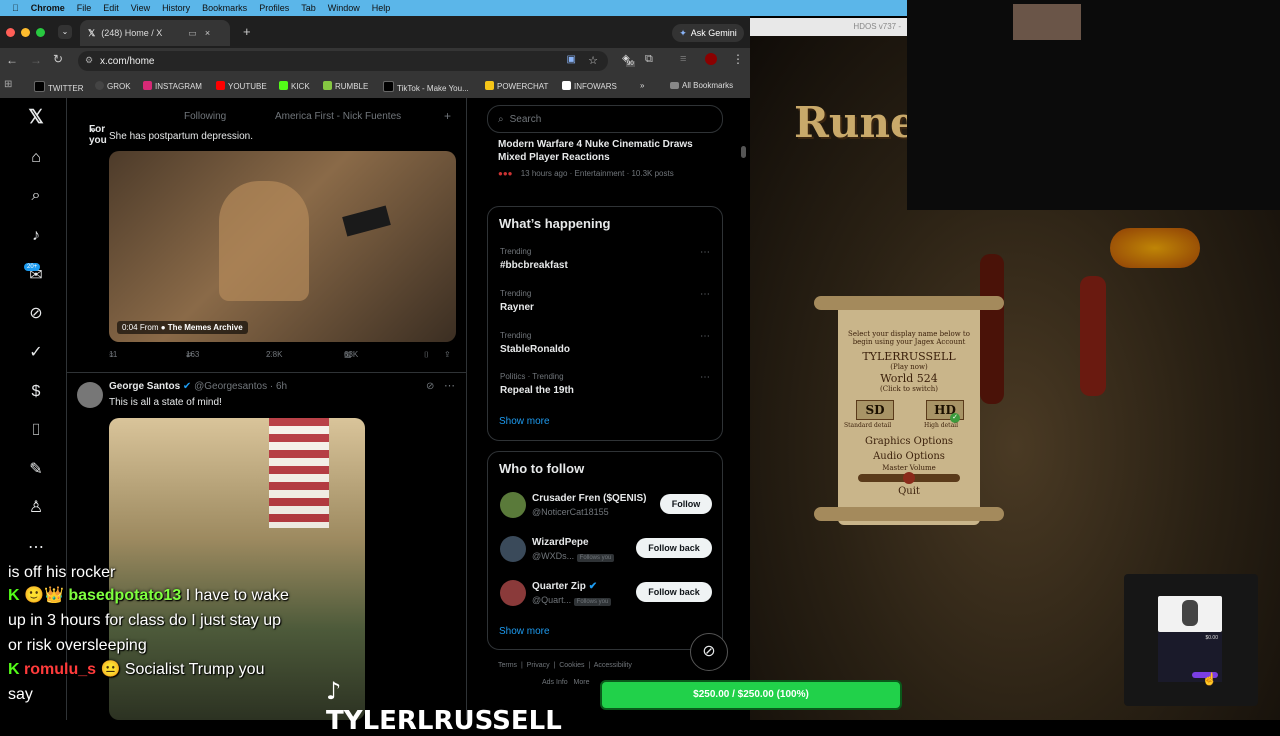  What do you see at coordinates (571, 59) in the screenshot?
I see `install-app-icon: ▣` at bounding box center [571, 59].